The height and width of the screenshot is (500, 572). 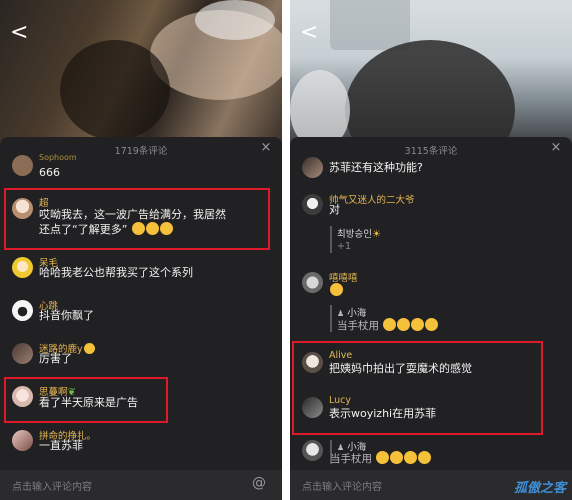 What do you see at coordinates (431, 169) in the screenshot?
I see `comment-item: 苏菲还有这种功能?` at bounding box center [431, 169].